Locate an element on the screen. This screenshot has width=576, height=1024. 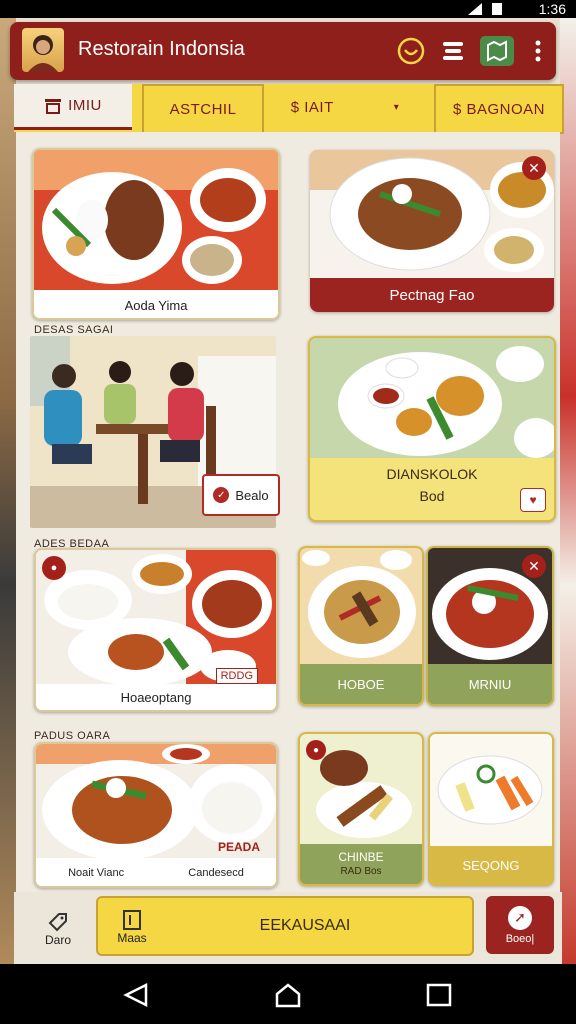
menu-card-caption-row: Noait Vianc Candesecd is located at coordinates (156, 873).